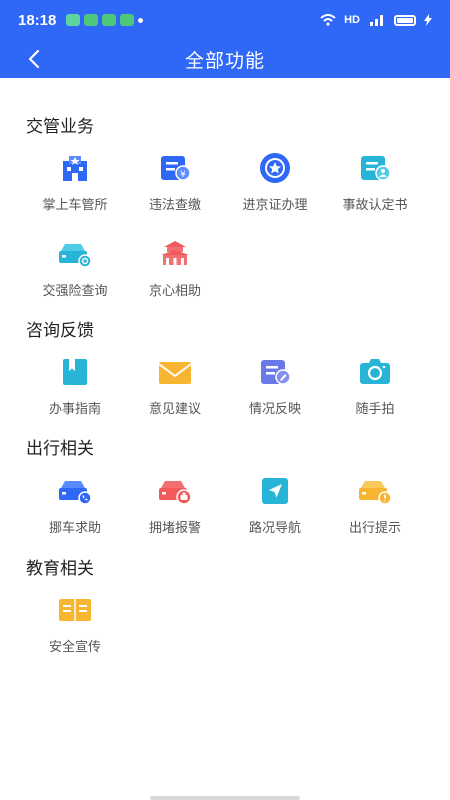  Describe the element at coordinates (109, 20) in the screenshot. I see `calendar-icon` at that location.